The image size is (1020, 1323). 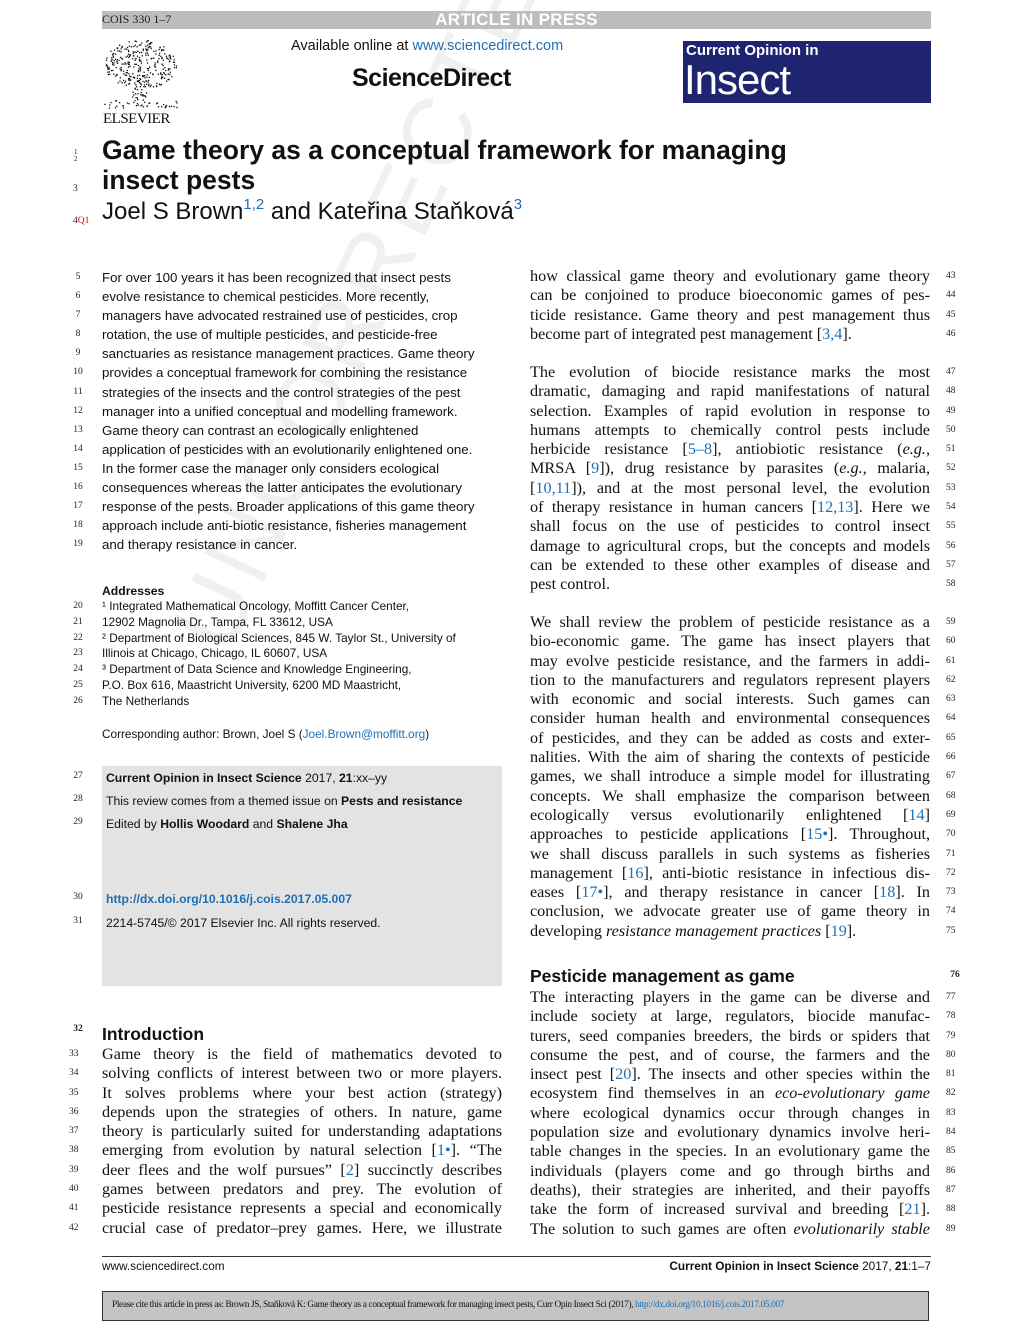 What do you see at coordinates (592, 892) in the screenshot?
I see `citation-ref: 17•` at bounding box center [592, 892].